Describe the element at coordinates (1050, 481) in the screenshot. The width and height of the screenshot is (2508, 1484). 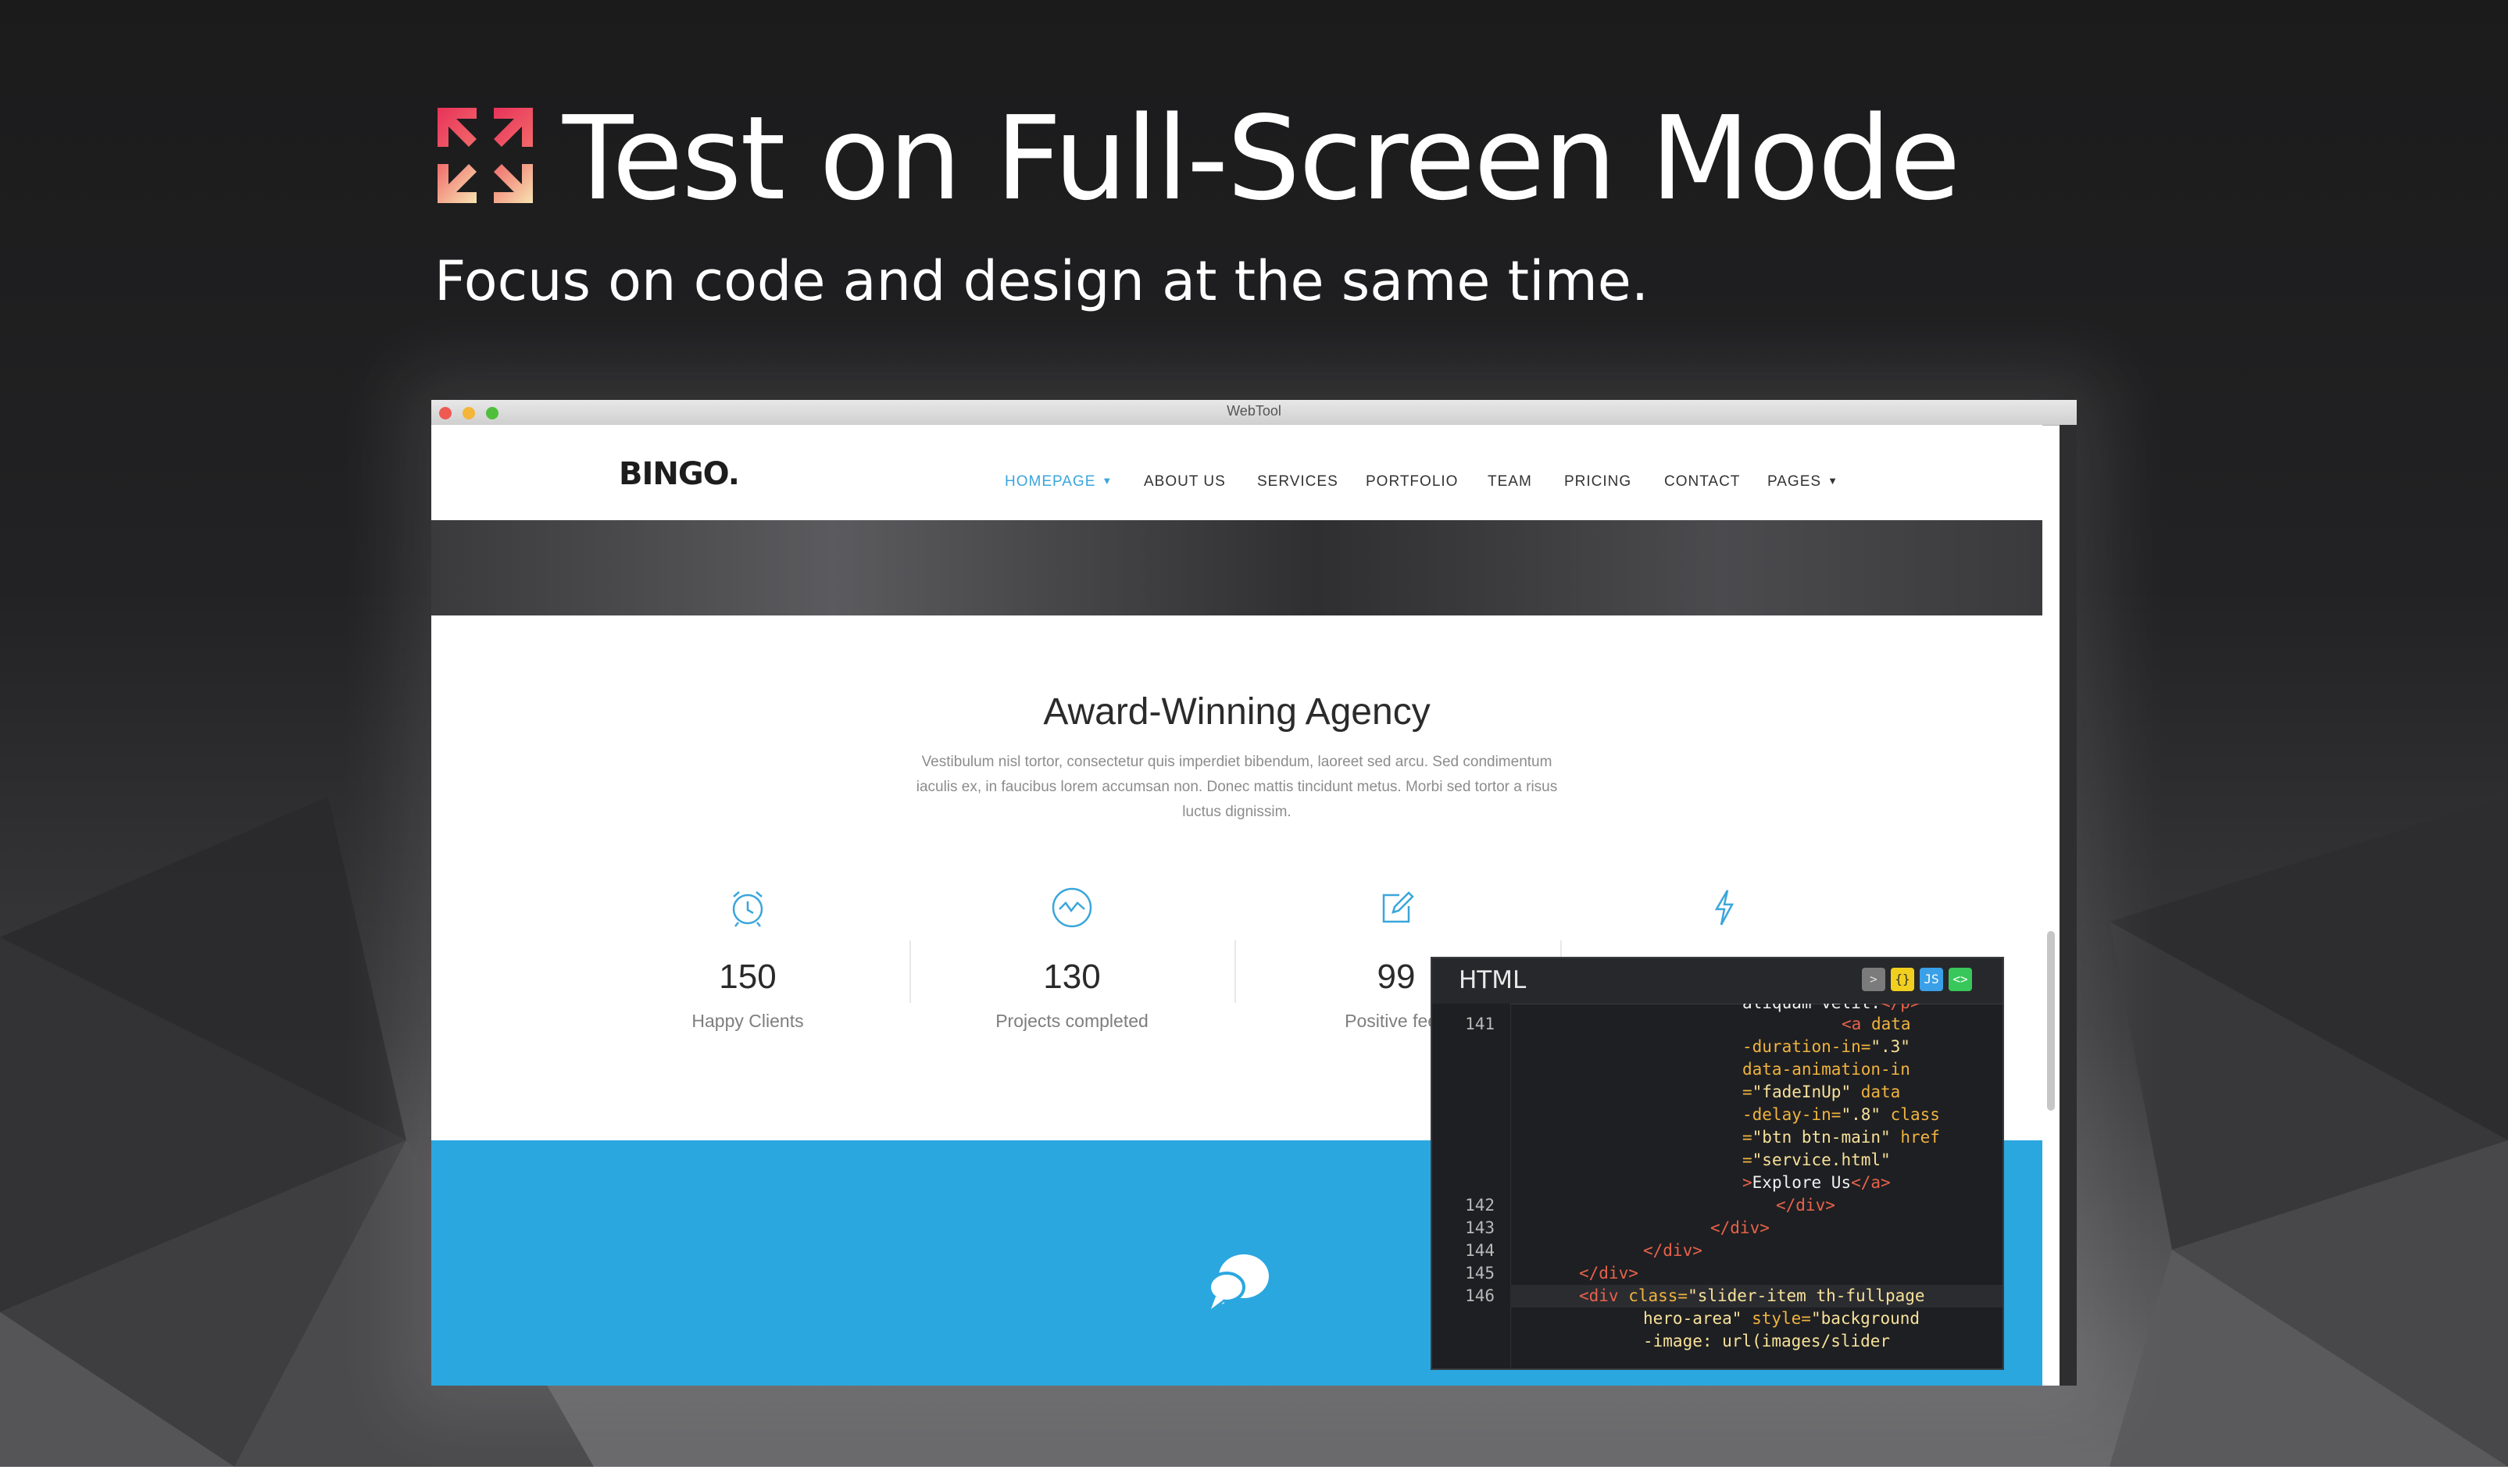
I see `nav-item-label: HOMEPAGE` at that location.